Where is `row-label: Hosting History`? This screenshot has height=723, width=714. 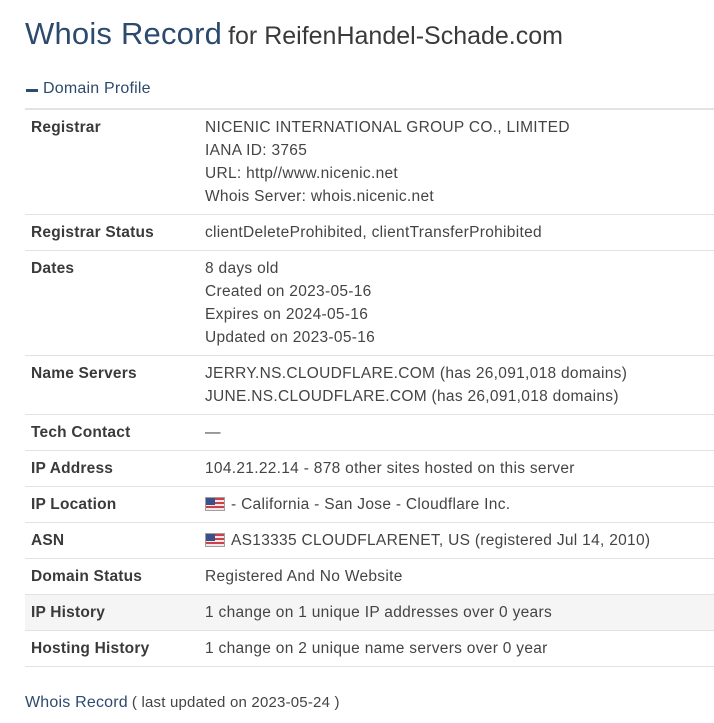
row-label: Hosting History is located at coordinates (112, 648).